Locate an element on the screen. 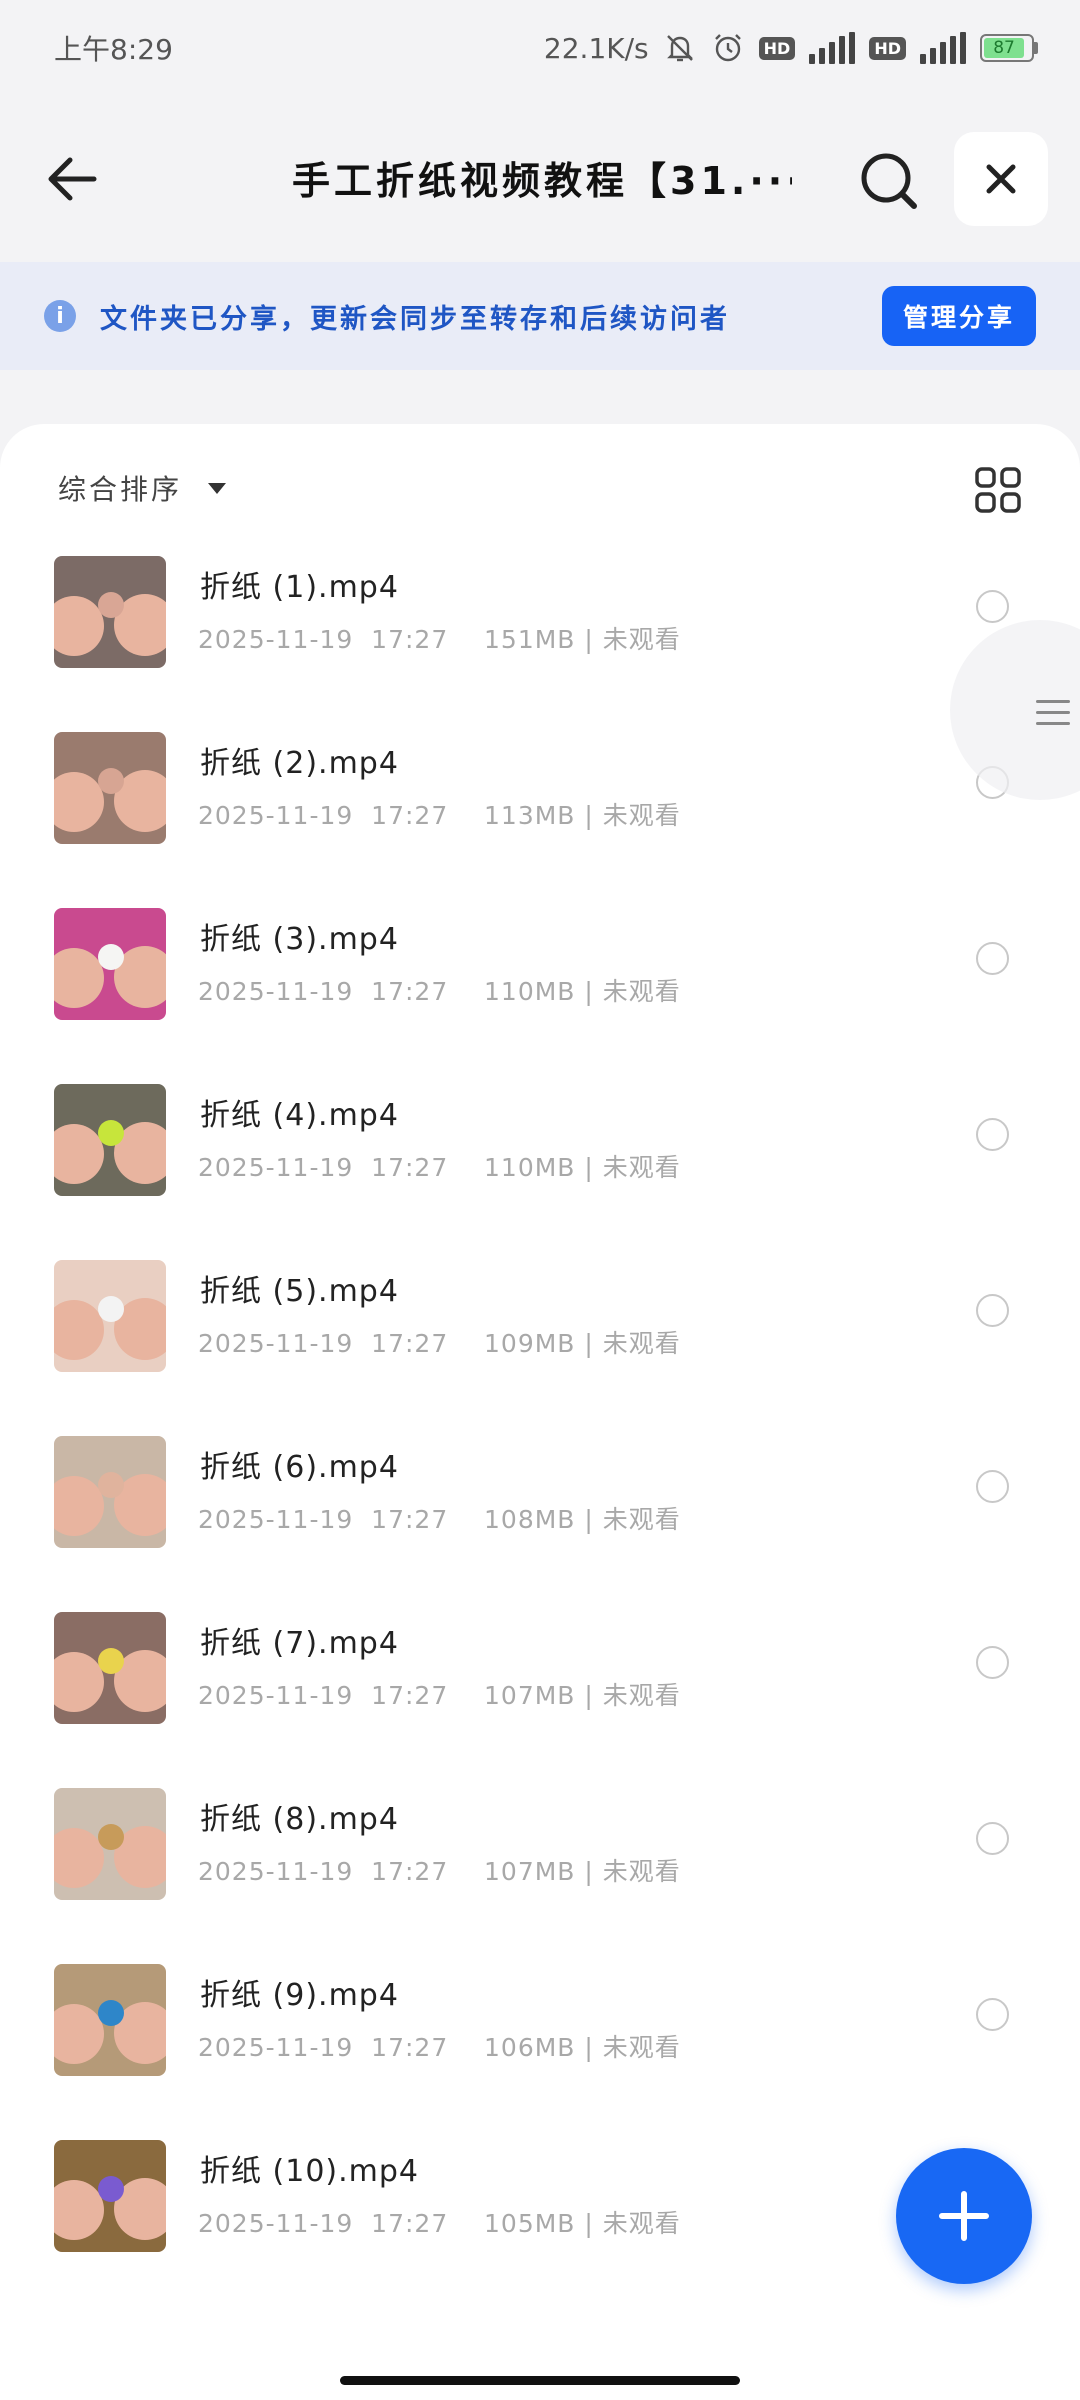 This screenshot has width=1080, height=2400. search-button is located at coordinates (888, 180).